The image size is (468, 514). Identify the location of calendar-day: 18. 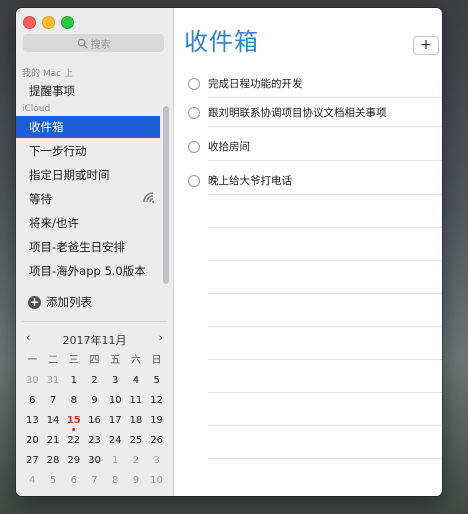
(136, 421).